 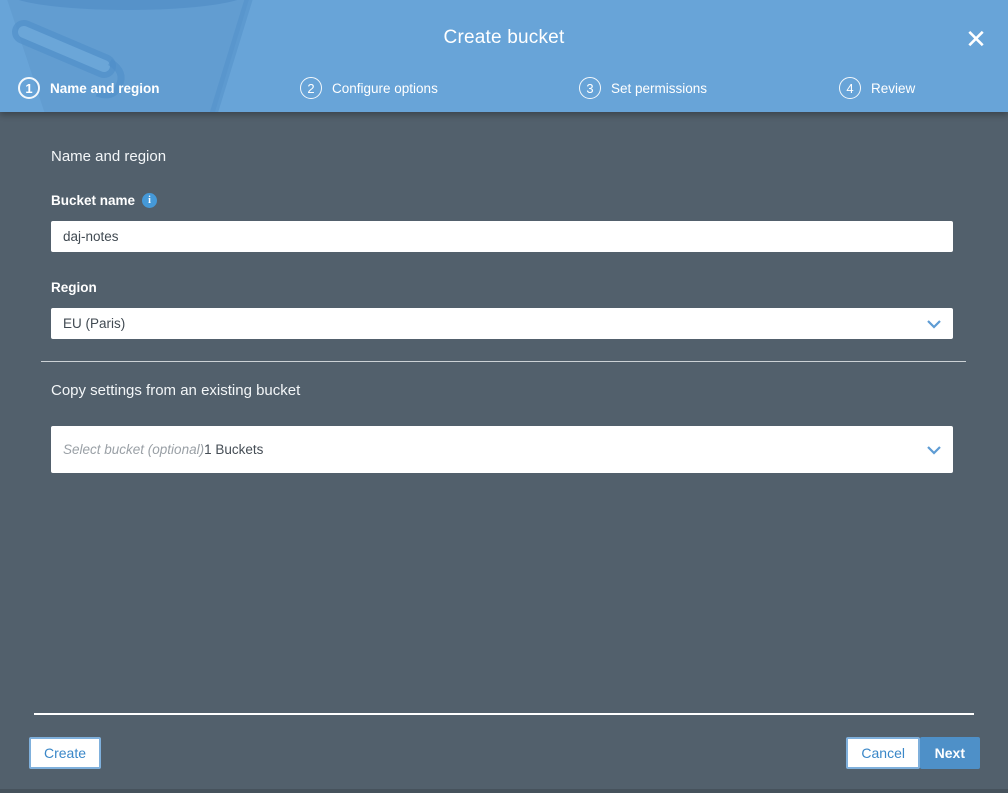 I want to click on step-configure-options: 2 Configure options, so click(x=369, y=88).